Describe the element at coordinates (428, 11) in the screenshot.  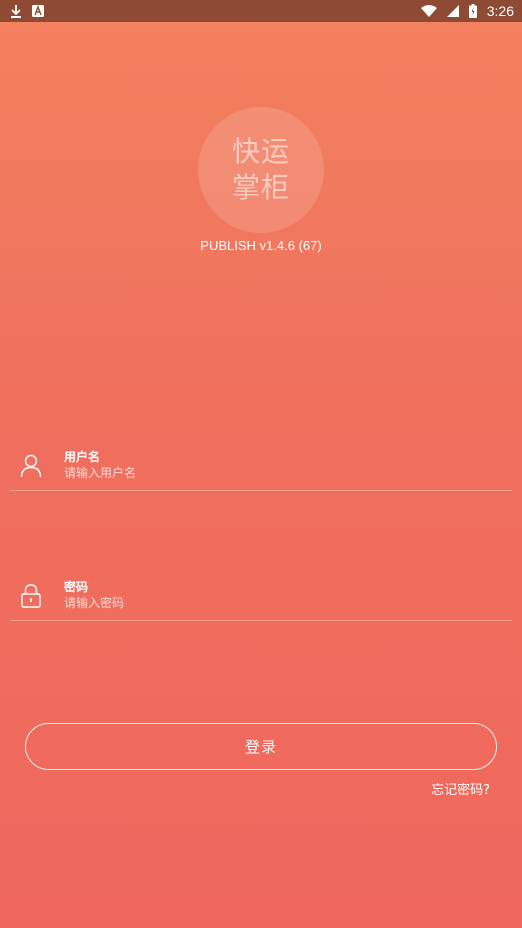
I see `wifi-icon` at that location.